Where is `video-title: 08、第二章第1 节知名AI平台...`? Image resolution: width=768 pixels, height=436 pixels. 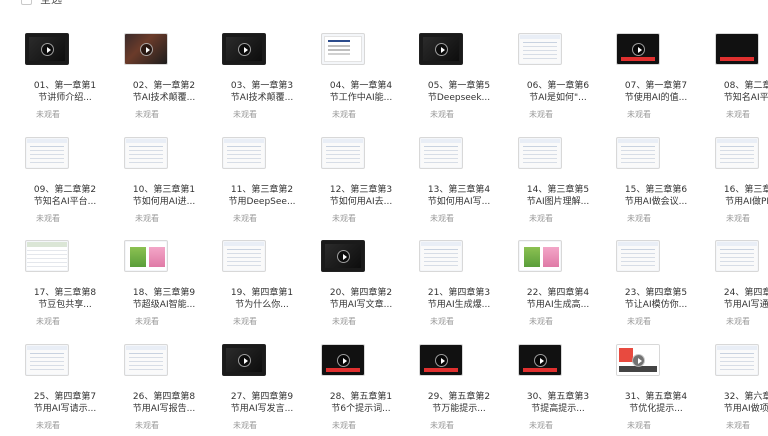
video-title: 08、第二章第1 节知名AI平台... is located at coordinates (739, 92).